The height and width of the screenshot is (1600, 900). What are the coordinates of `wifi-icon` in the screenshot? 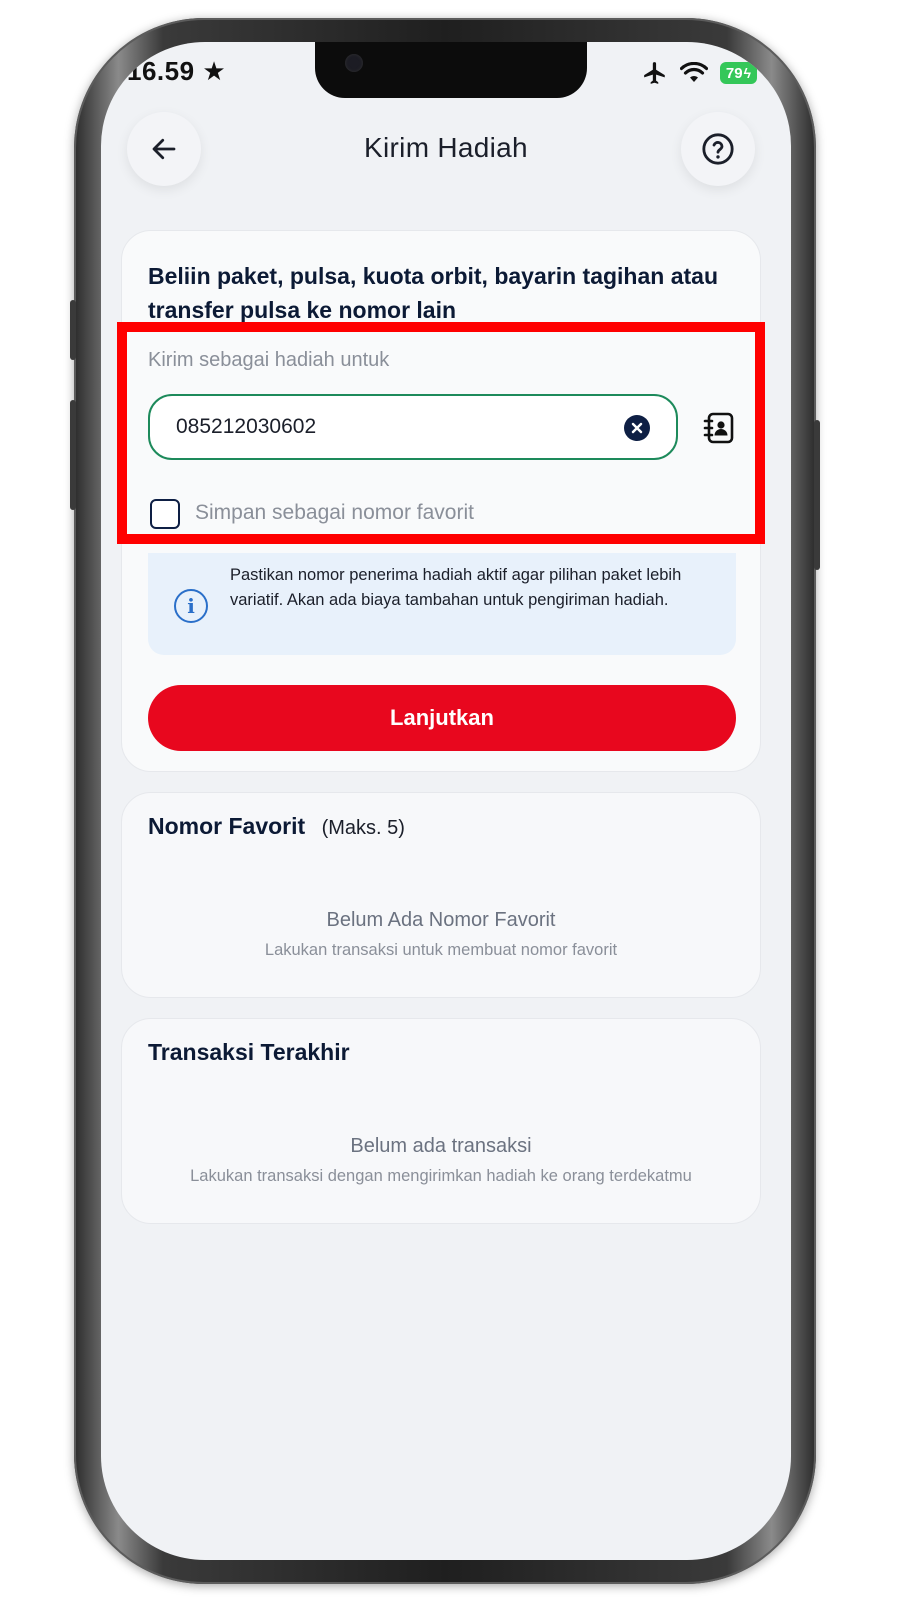 It's located at (693, 72).